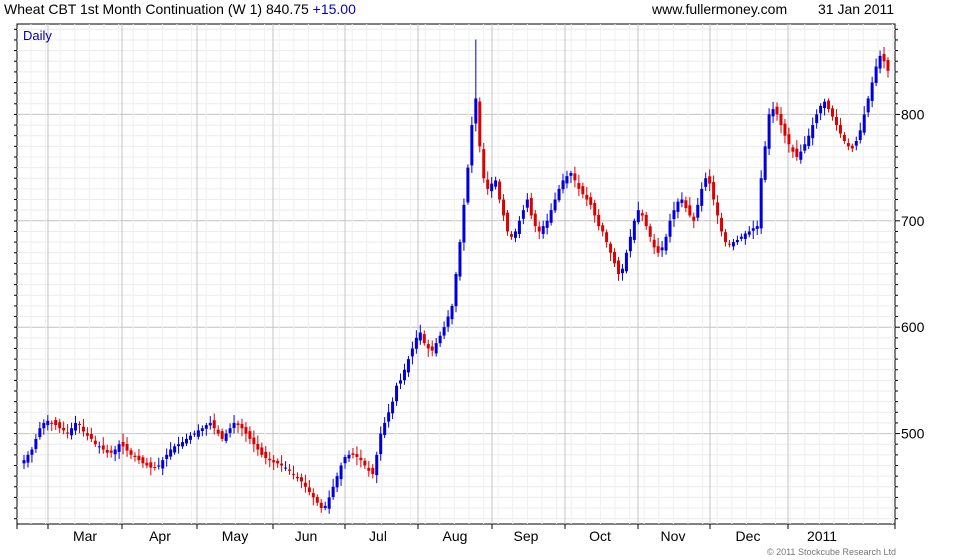 The height and width of the screenshot is (560, 980). What do you see at coordinates (235, 536) in the screenshot?
I see `x-tick-label: May` at bounding box center [235, 536].